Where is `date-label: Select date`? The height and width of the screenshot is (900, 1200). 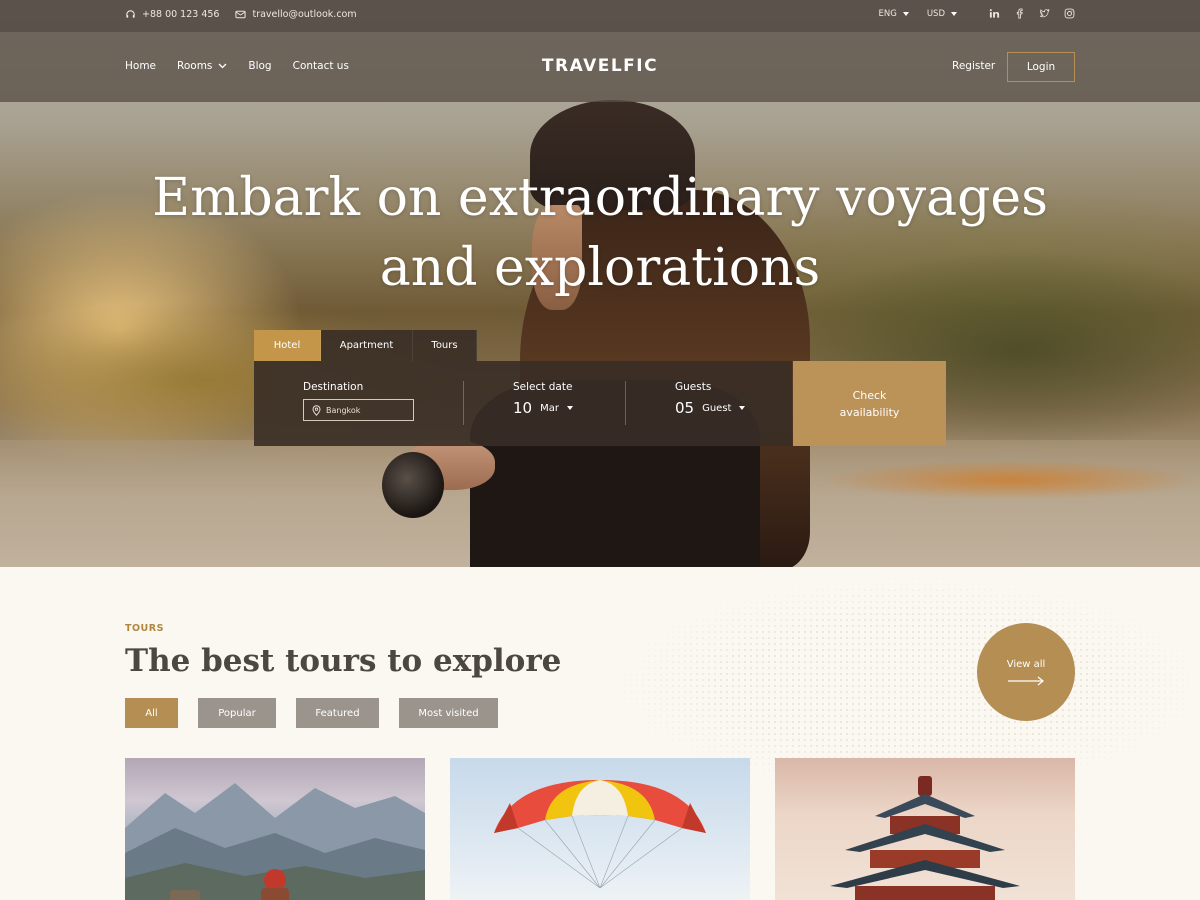
date-label: Select date is located at coordinates (543, 387).